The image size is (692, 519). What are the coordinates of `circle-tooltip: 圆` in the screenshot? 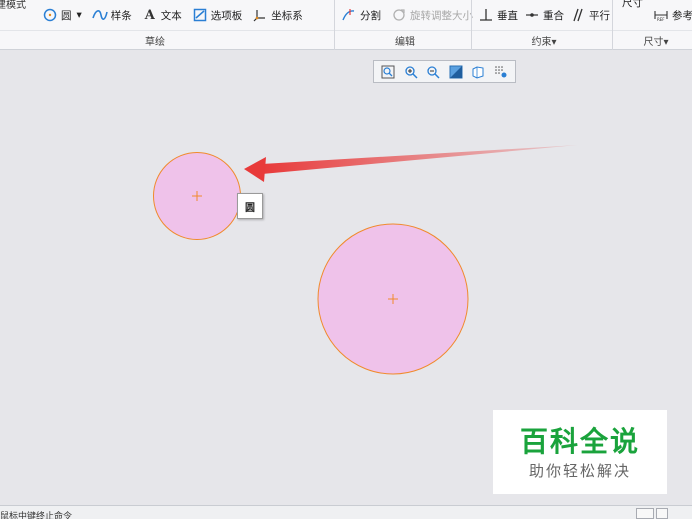 It's located at (250, 206).